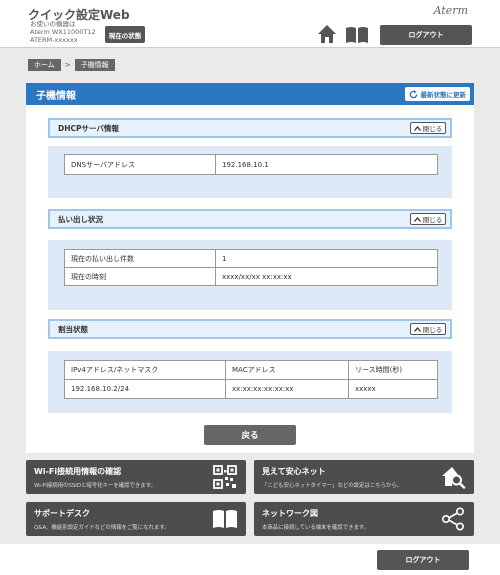 The width and height of the screenshot is (500, 575). Describe the element at coordinates (140, 258) in the screenshot. I see `lease-count-label: 現在の払い出し件数` at that location.